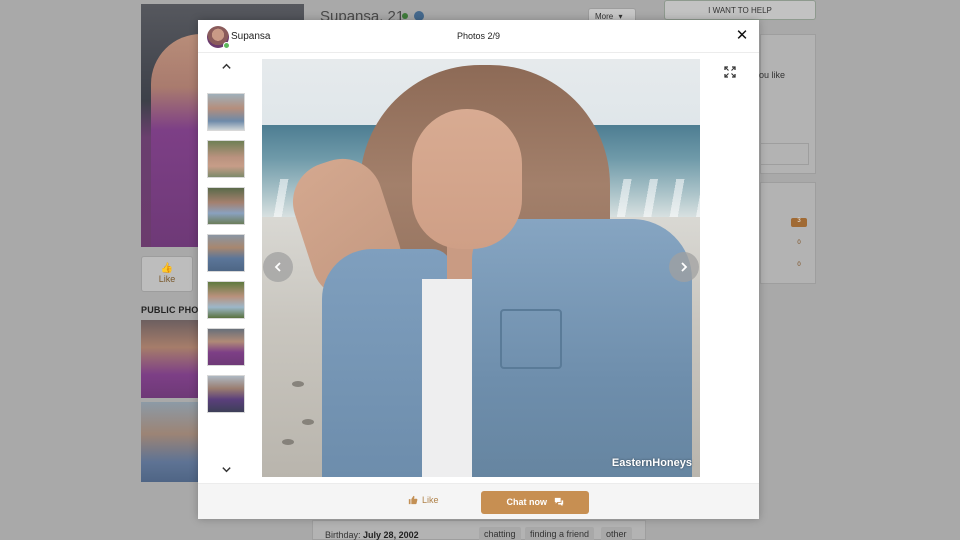 The image size is (960, 540). Describe the element at coordinates (478, 501) in the screenshot. I see `modal-footer: Like Chat now` at that location.